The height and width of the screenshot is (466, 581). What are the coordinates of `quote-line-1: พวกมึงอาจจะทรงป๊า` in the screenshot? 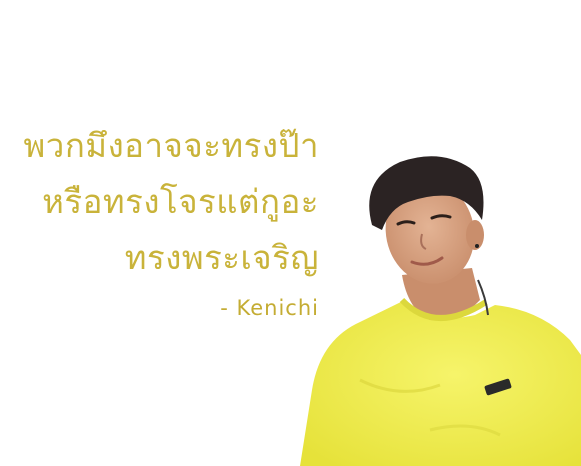 It's located at (171, 145).